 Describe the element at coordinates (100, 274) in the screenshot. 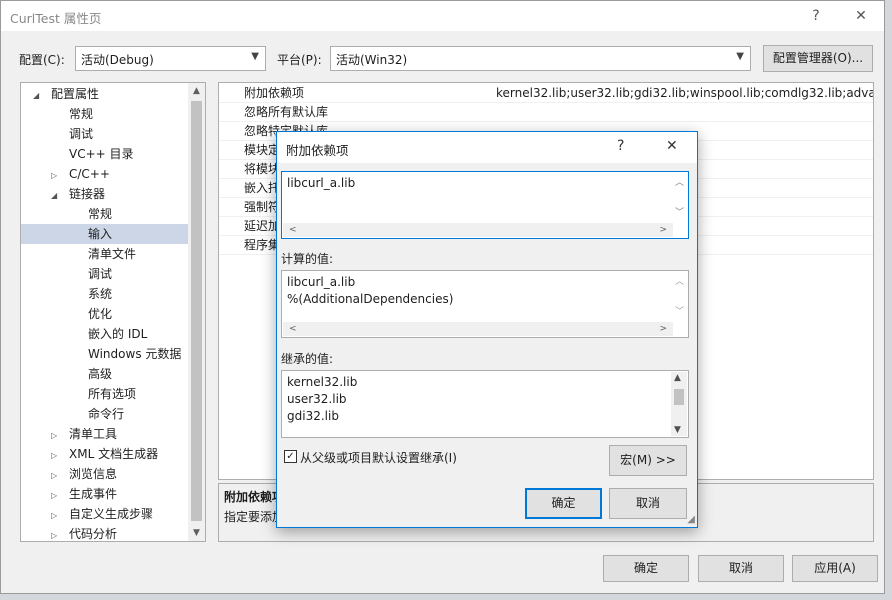

I see `tree-item-label: 调试` at that location.